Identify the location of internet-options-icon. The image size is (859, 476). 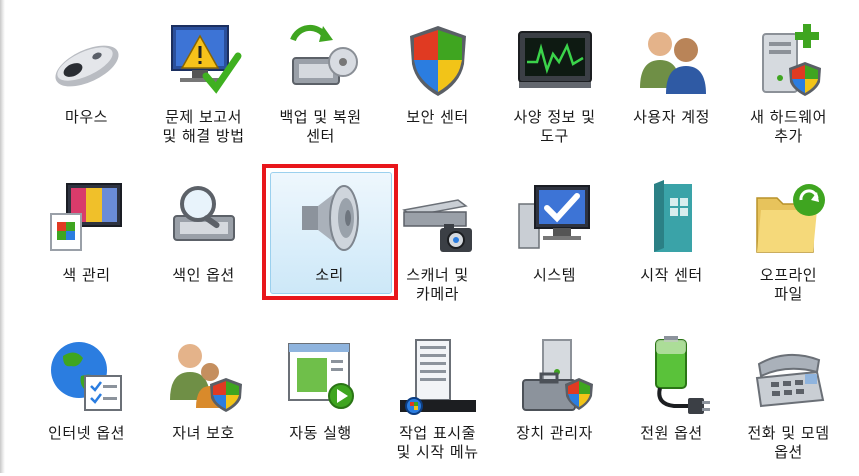
(87, 376).